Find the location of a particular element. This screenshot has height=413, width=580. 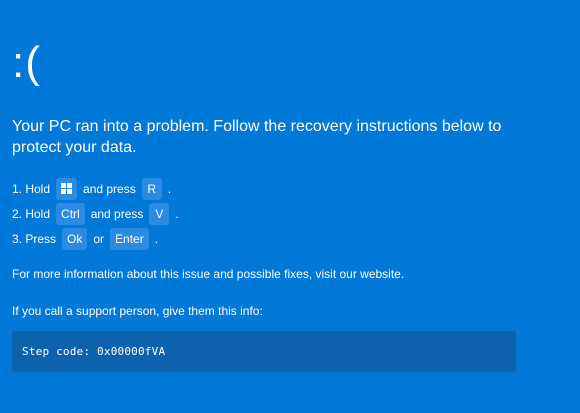

step-2-suffix: . is located at coordinates (177, 213).